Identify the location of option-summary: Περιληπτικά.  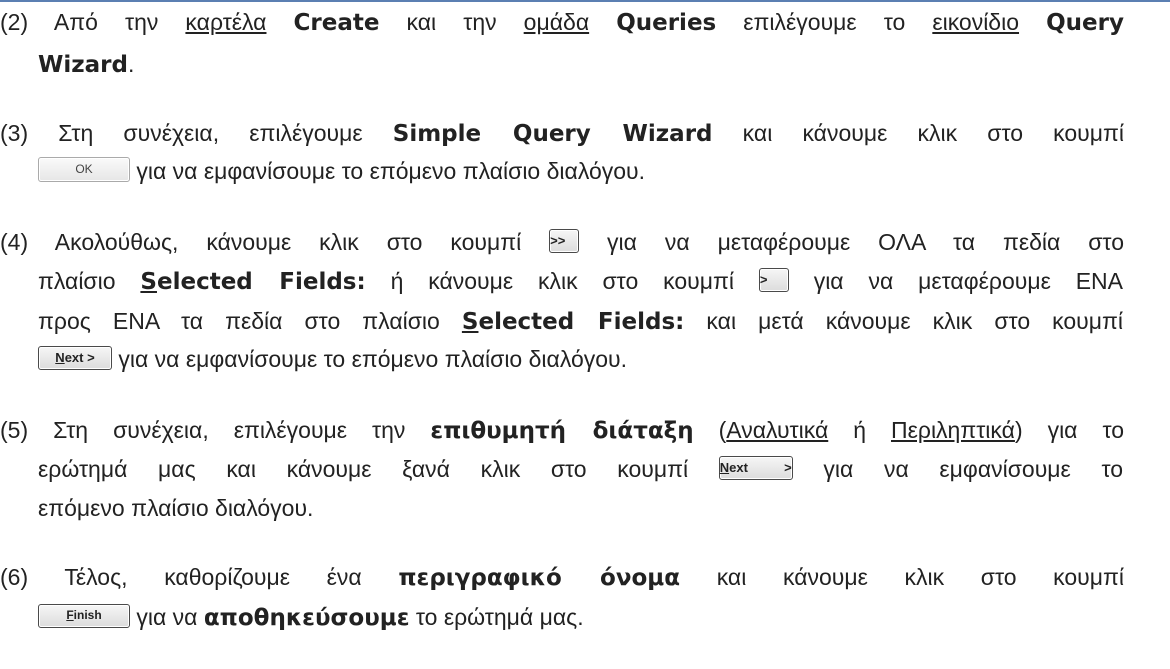
(953, 430).